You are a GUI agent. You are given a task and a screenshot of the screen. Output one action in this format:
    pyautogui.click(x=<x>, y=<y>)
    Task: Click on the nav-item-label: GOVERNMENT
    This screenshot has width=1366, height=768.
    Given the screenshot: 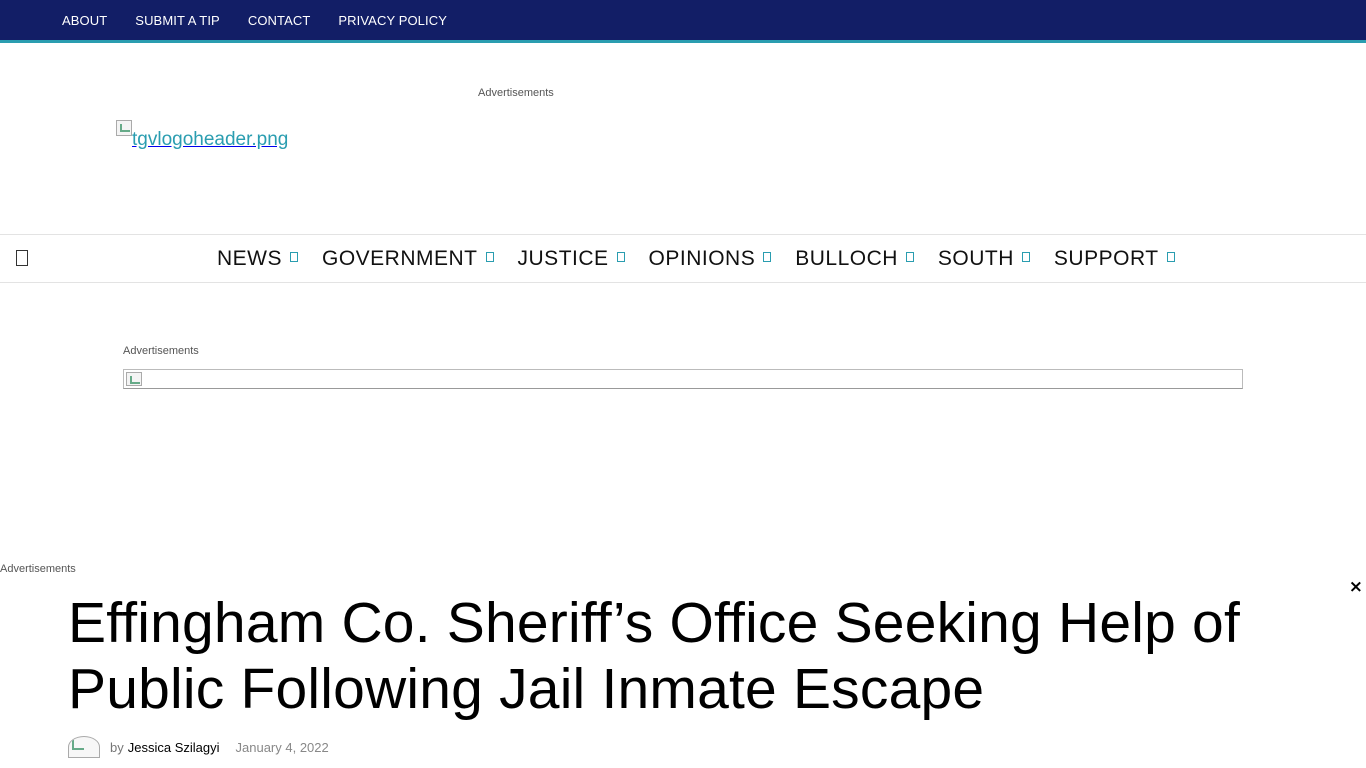 What is the action you would take?
    pyautogui.click(x=400, y=258)
    